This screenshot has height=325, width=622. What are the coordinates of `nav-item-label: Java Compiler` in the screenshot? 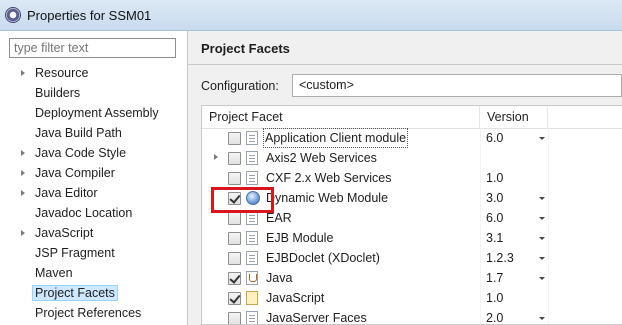 It's located at (75, 173).